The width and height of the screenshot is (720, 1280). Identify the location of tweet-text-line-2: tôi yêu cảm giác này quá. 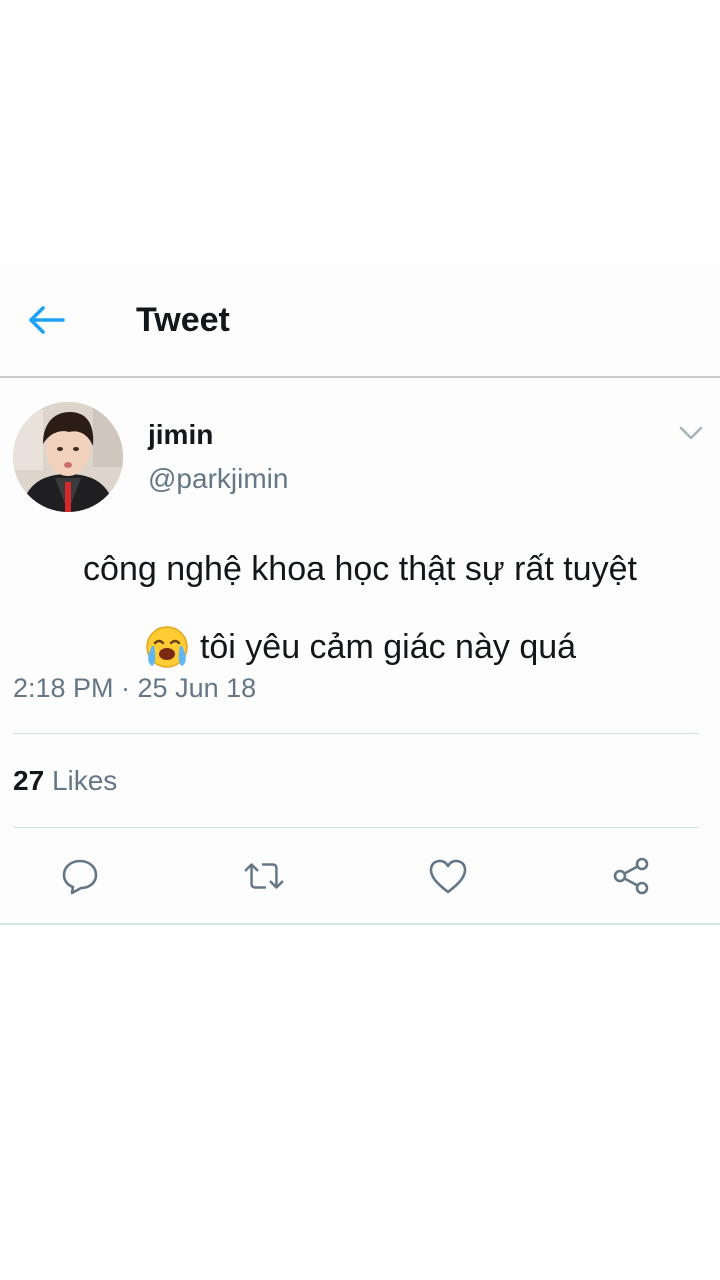
(388, 647).